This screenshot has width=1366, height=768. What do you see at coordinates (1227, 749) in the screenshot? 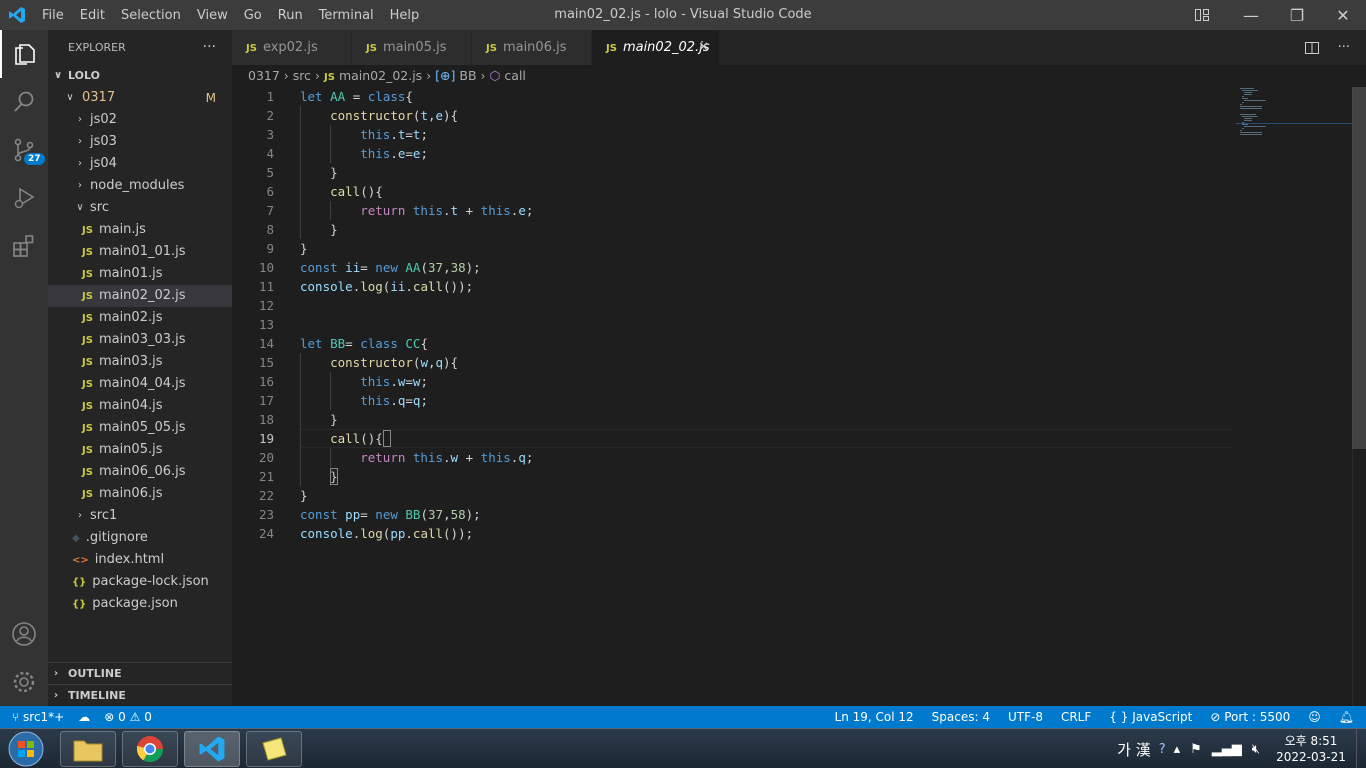
I see `network-icon: ▂▄▆` at bounding box center [1227, 749].